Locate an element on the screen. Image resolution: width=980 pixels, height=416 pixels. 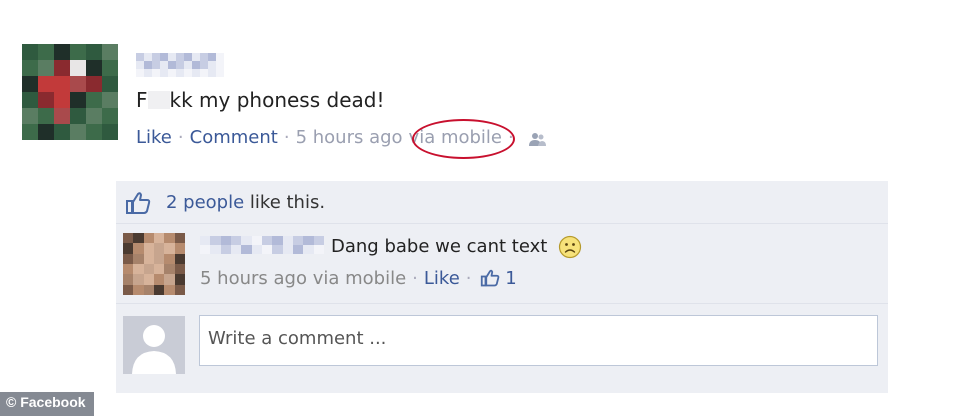
comment-timestamp: 5 hours ago via mobile is located at coordinates (303, 278).